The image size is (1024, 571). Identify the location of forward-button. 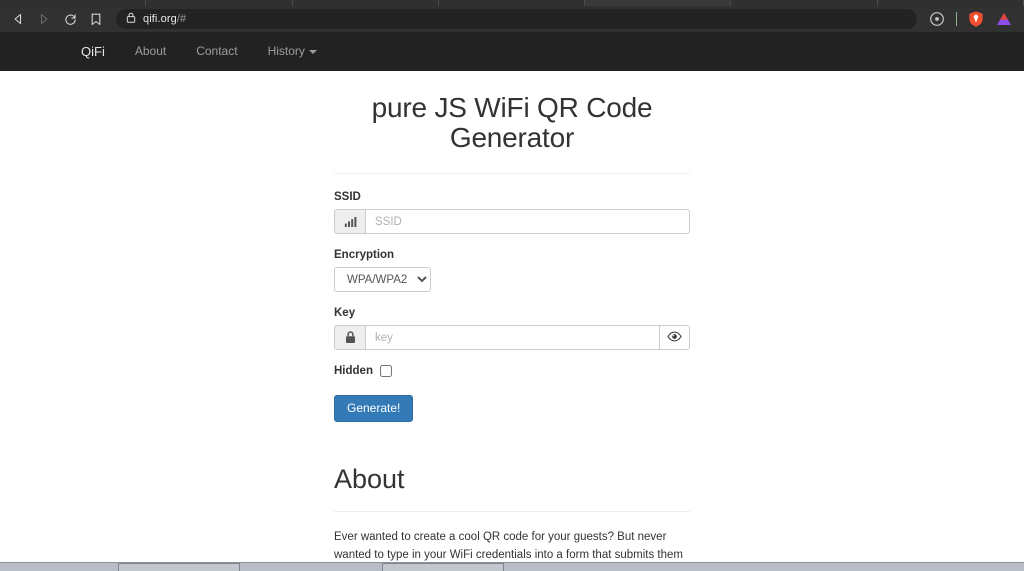
(44, 19).